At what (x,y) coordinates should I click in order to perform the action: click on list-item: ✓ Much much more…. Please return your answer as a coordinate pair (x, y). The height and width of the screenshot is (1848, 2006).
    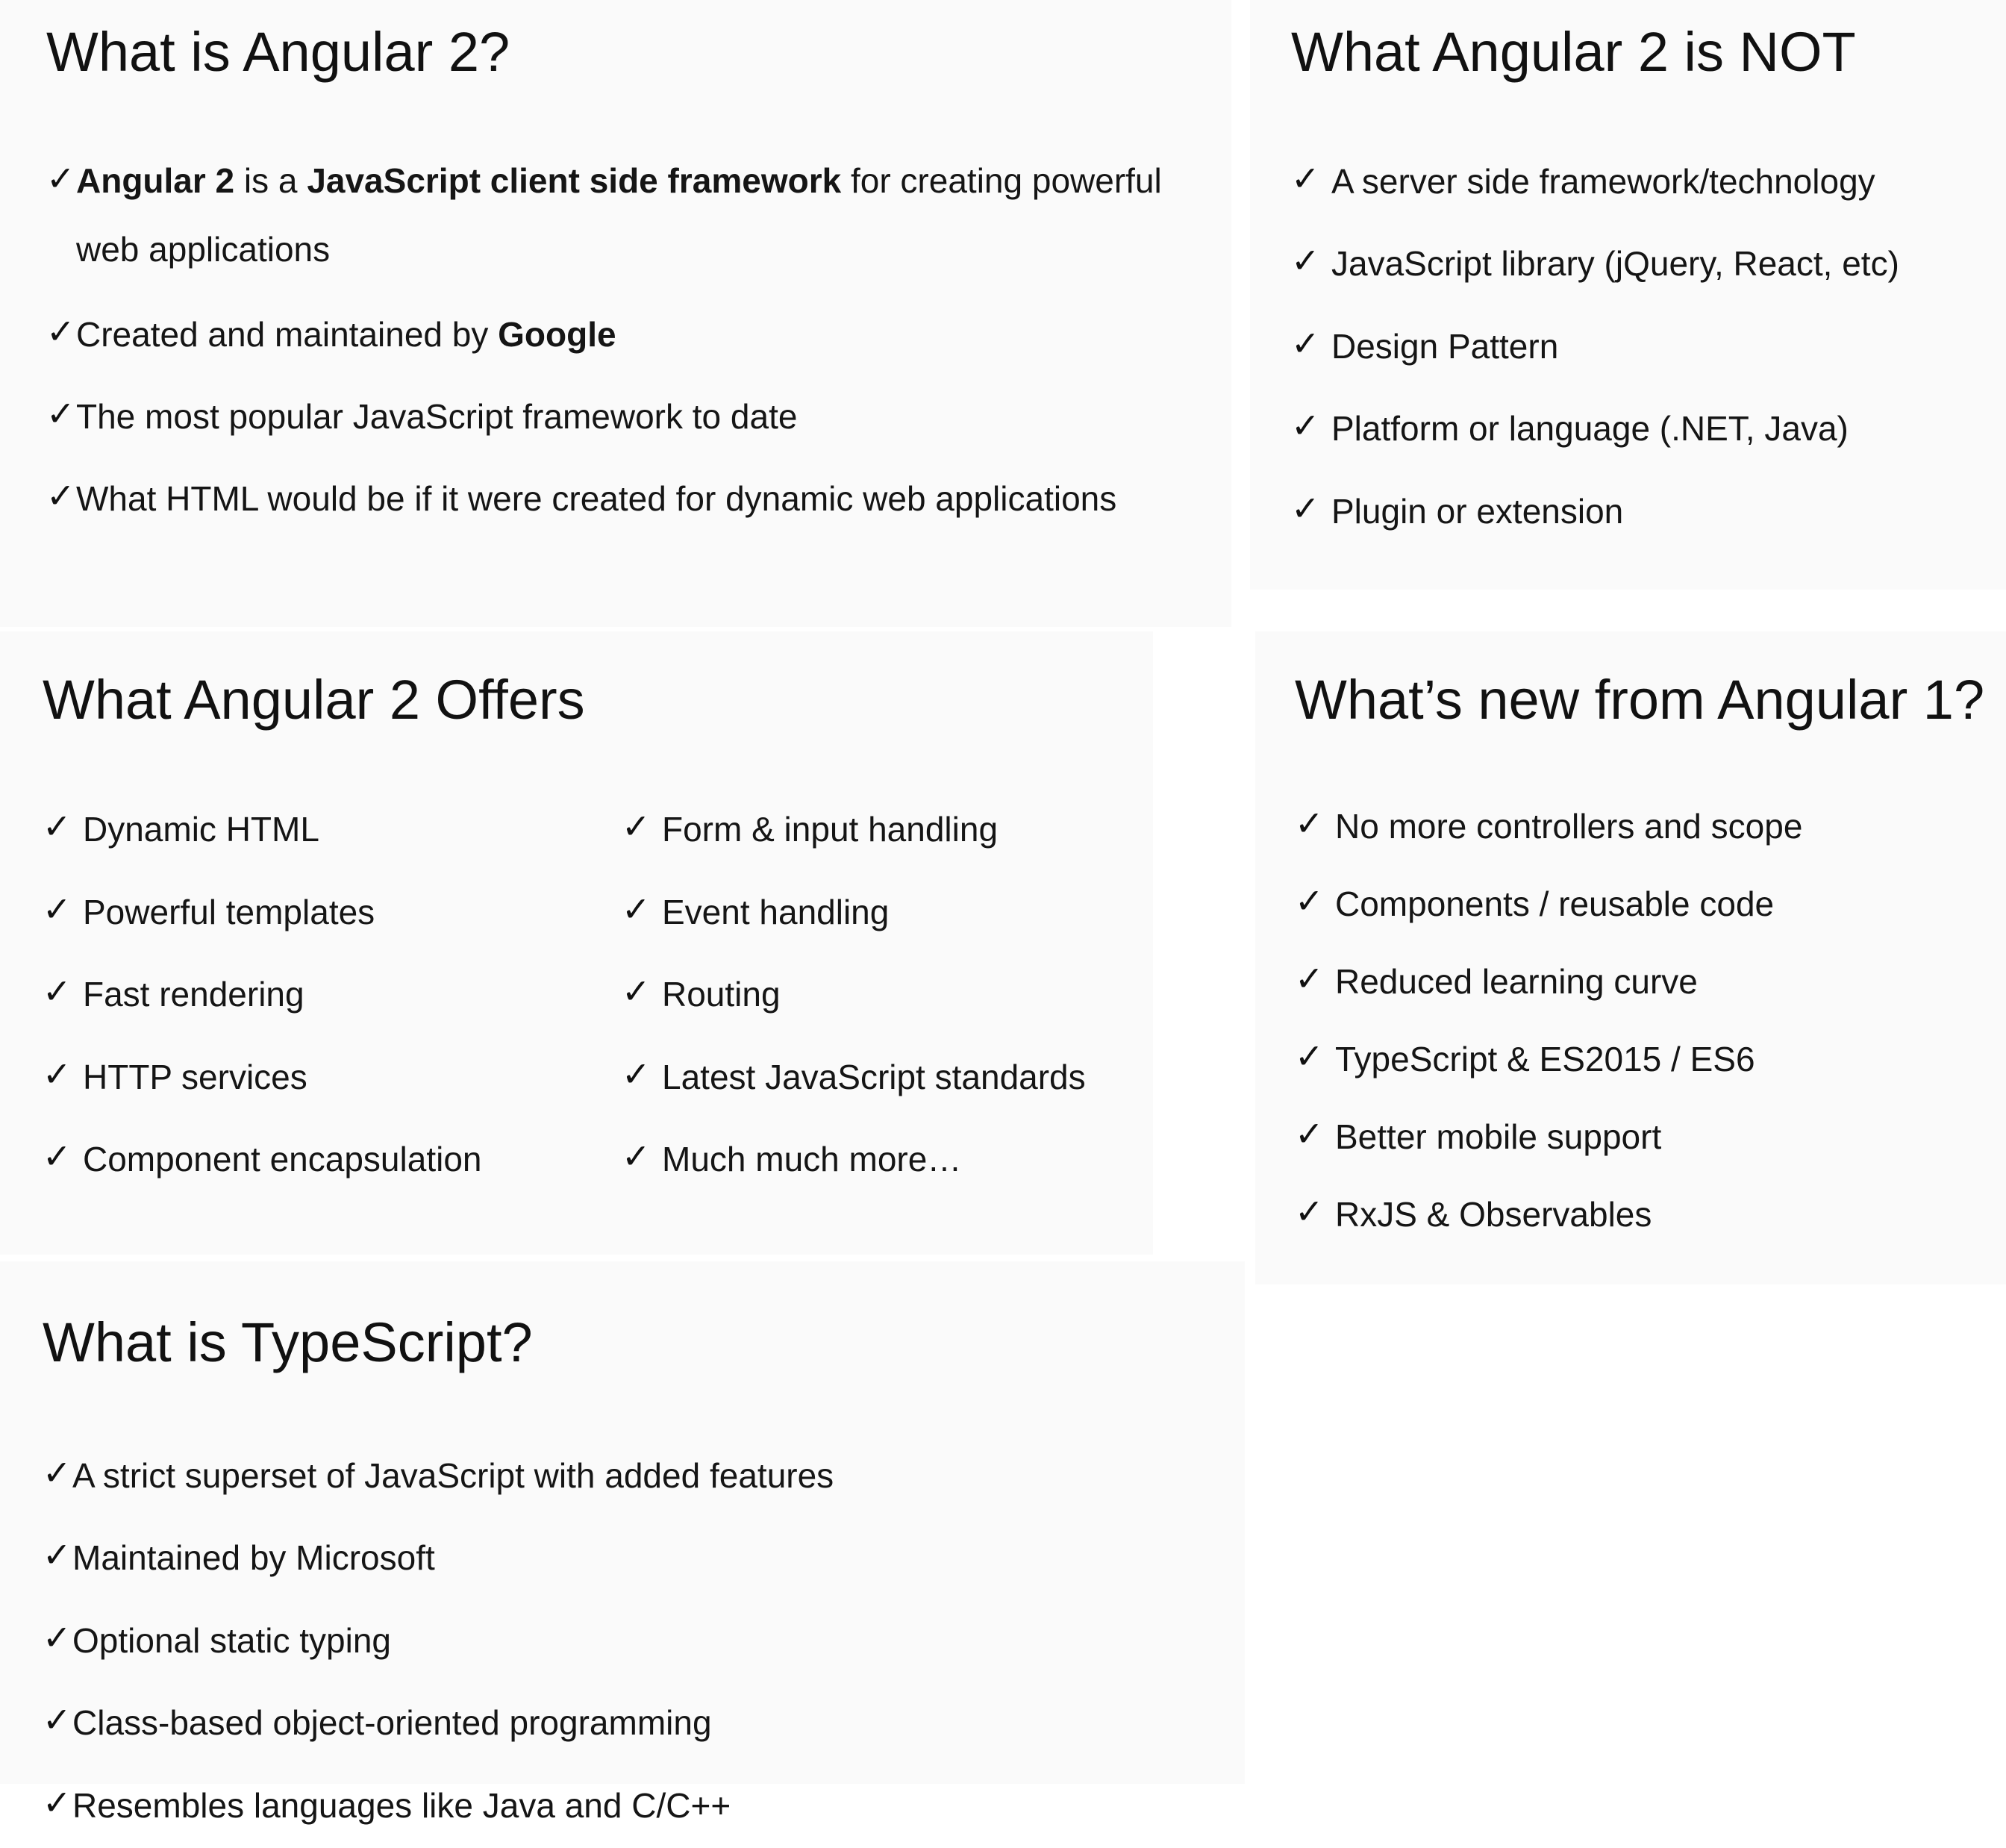
    Looking at the image, I should click on (792, 1158).